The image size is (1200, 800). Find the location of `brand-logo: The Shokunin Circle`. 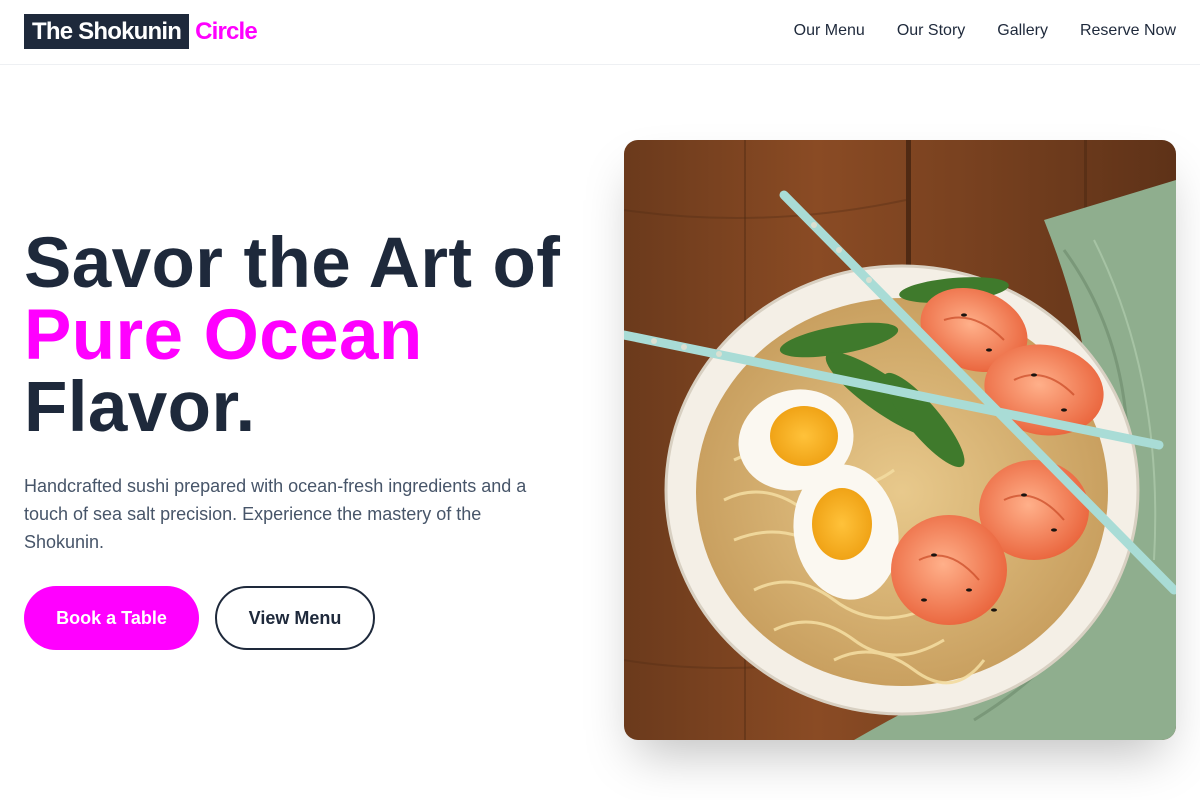

brand-logo: The Shokunin Circle is located at coordinates (141, 31).